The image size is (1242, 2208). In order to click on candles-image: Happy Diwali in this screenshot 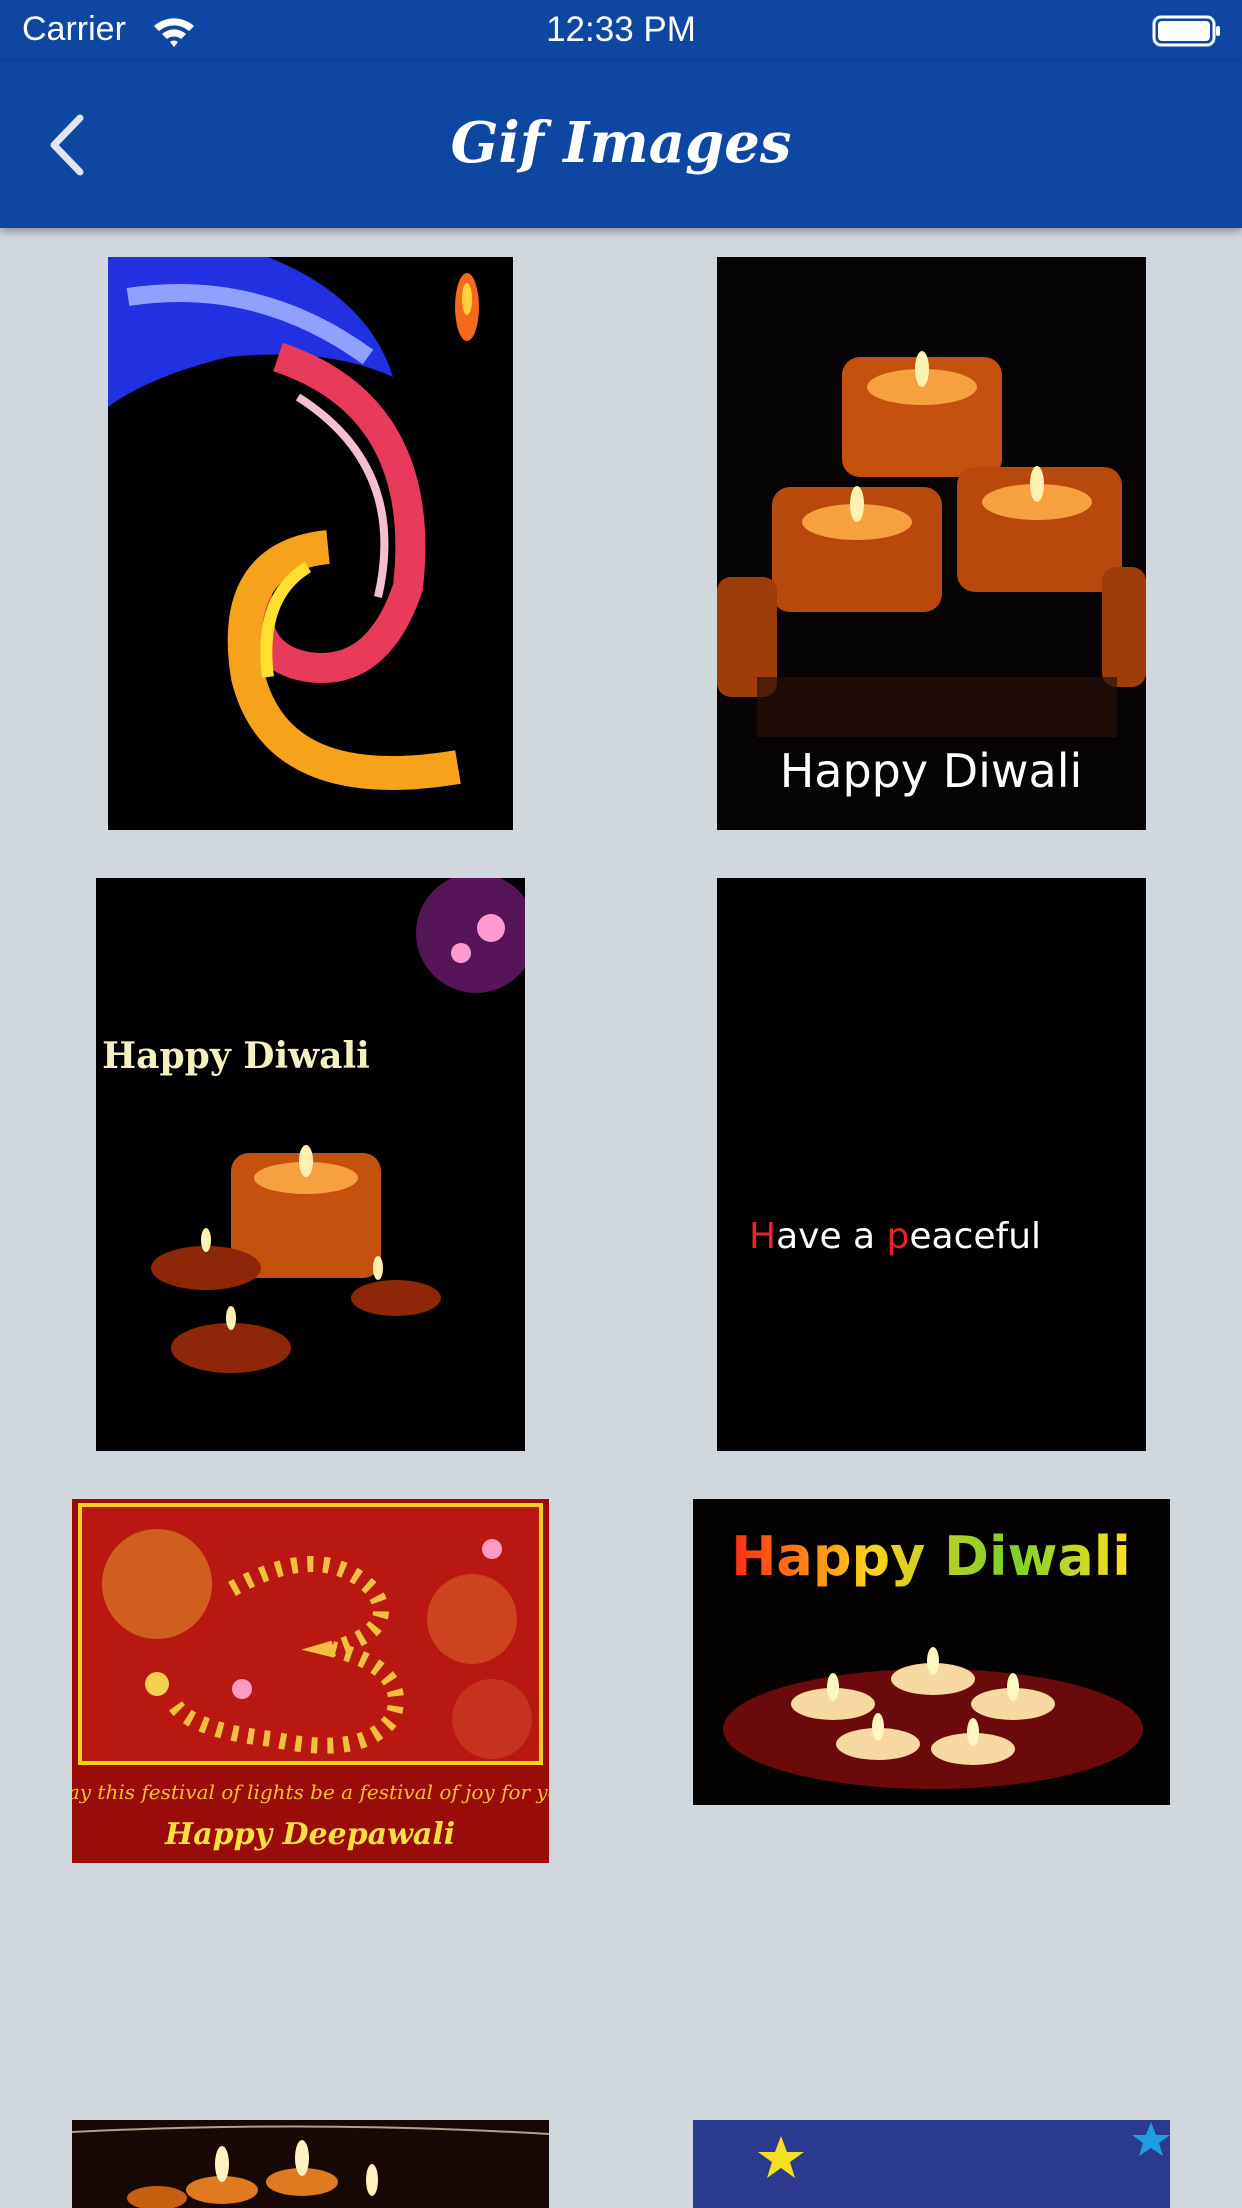, I will do `click(931, 543)`.